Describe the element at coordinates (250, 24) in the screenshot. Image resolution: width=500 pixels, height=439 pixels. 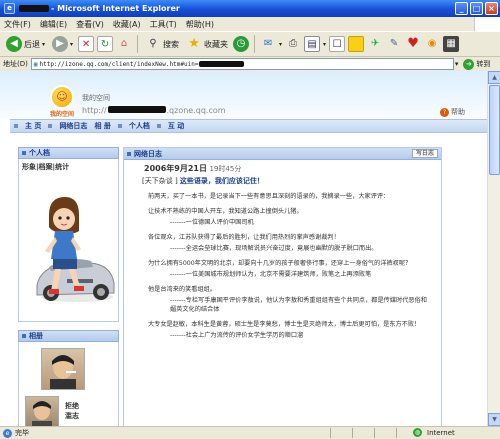
I see `menu-bar: 文件(F) 编辑(E) 查看(V) 收藏(A) 工具(T) 帮助(H)` at that location.